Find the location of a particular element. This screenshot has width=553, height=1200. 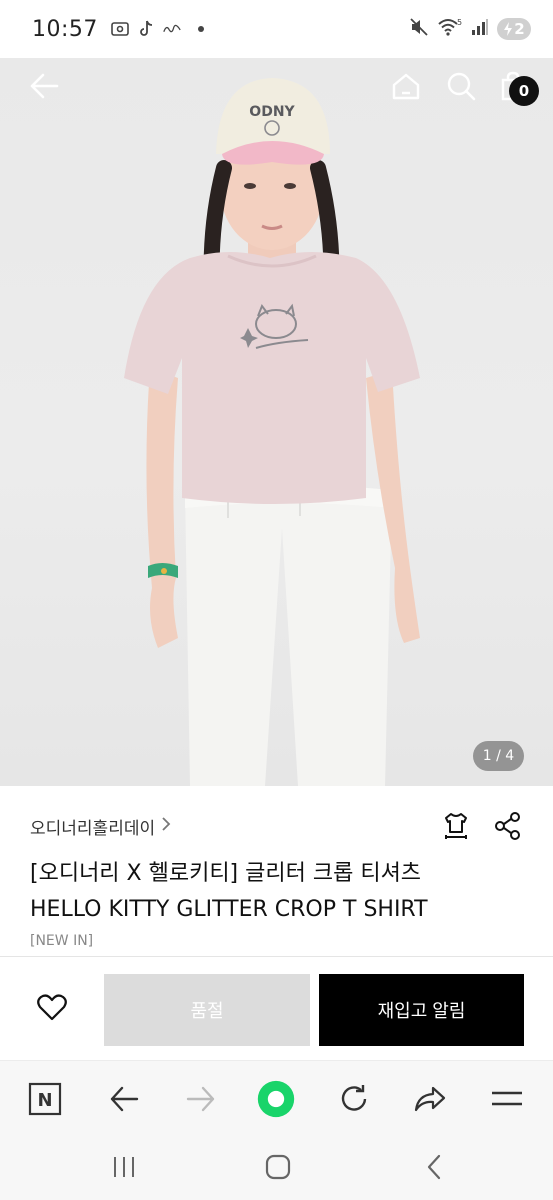

purchase-action-bar: 품절 재입고 알림 is located at coordinates (276, 1008).